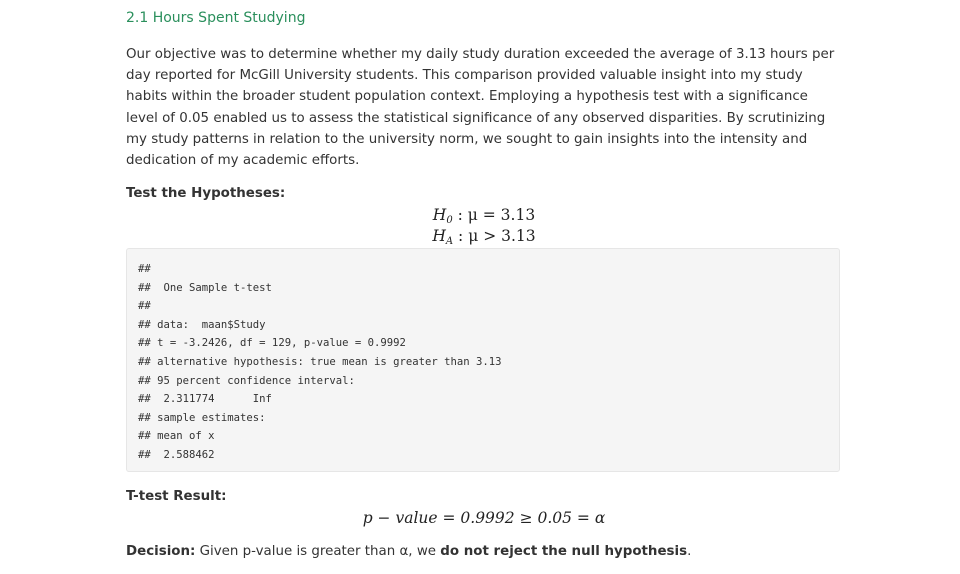 Image resolution: width=960 pixels, height=574 pixels. I want to click on hypotheses-label: Test the Hypotheses:, so click(206, 193).